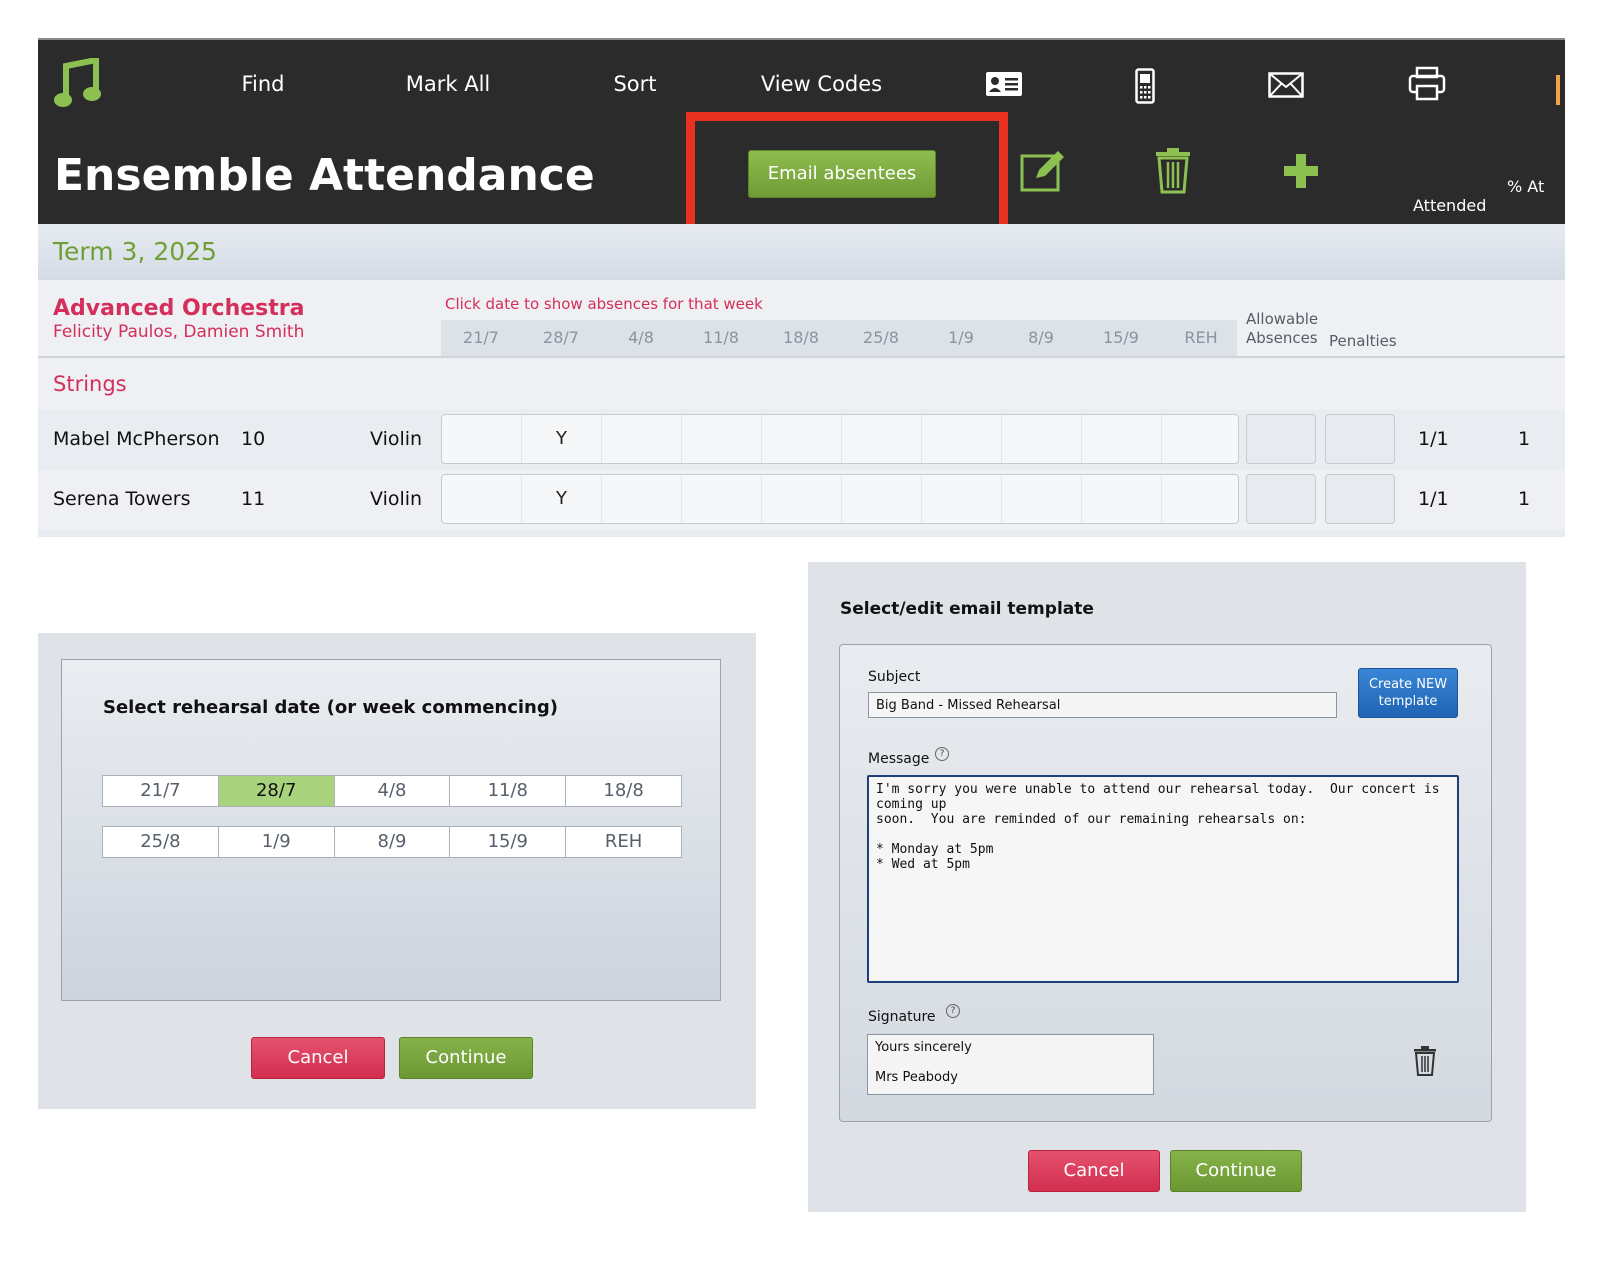 The image size is (1604, 1268). I want to click on date-header-cell: 15/9, so click(1121, 338).